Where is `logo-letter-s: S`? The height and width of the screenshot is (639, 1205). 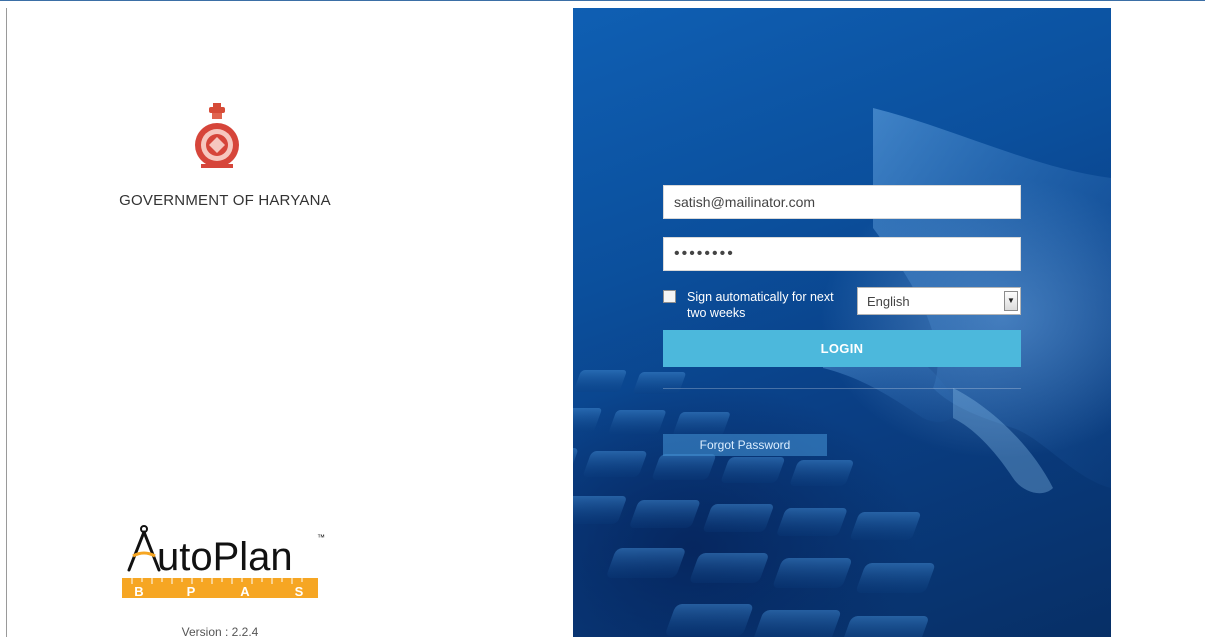
logo-letter-s: S is located at coordinates (299, 591).